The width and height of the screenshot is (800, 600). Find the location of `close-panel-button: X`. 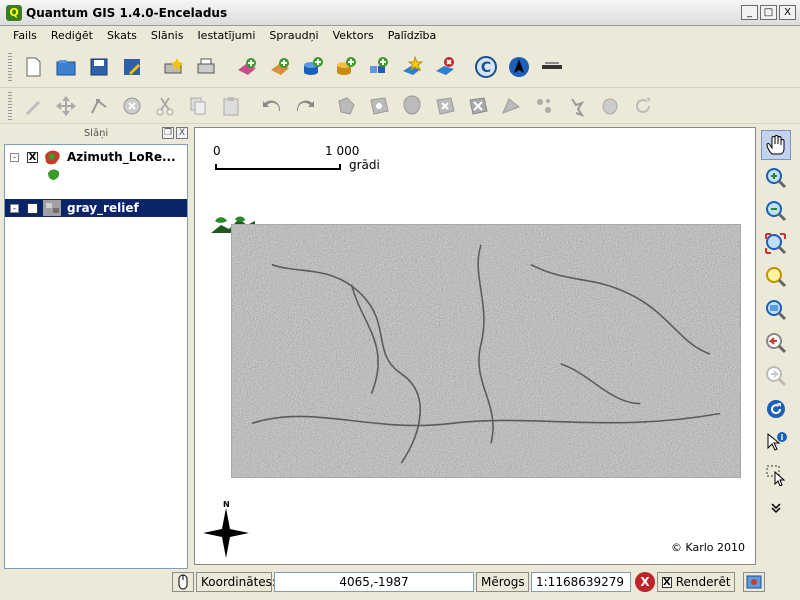

close-panel-button: X is located at coordinates (182, 133).